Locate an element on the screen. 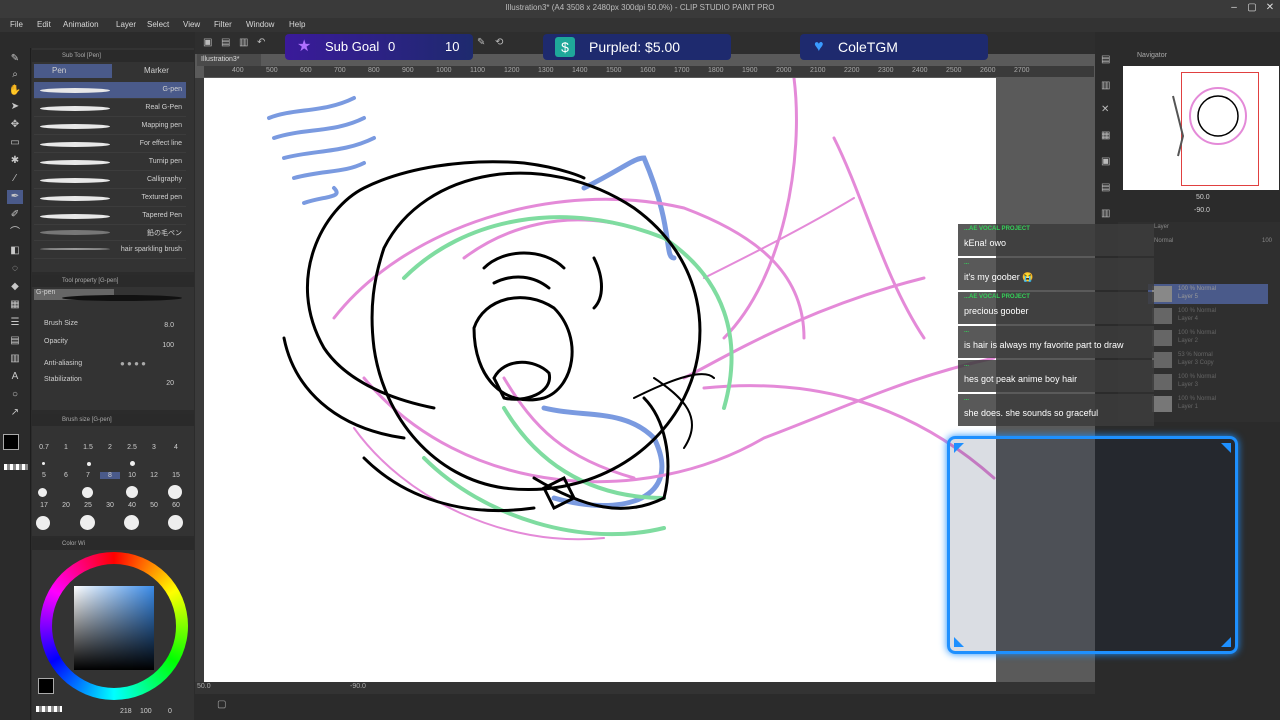 The image size is (1280, 720). size-option: 15 is located at coordinates (176, 475).